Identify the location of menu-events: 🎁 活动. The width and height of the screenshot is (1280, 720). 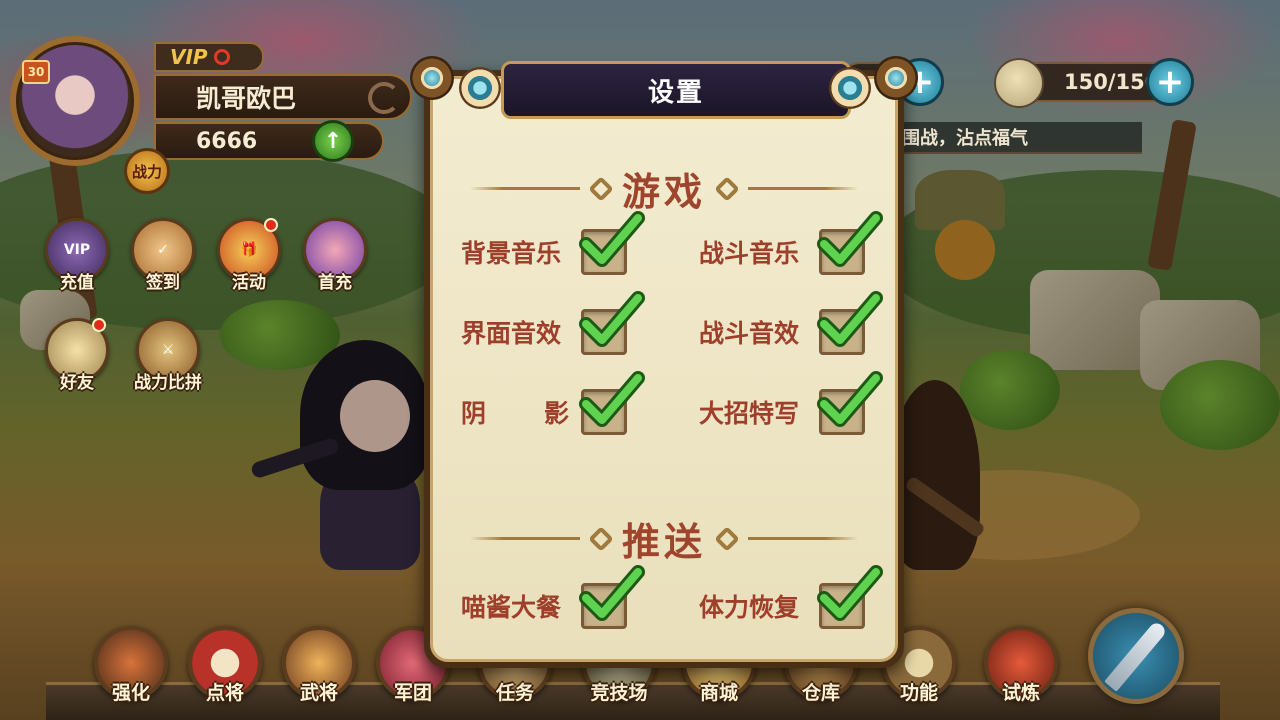
(249, 258).